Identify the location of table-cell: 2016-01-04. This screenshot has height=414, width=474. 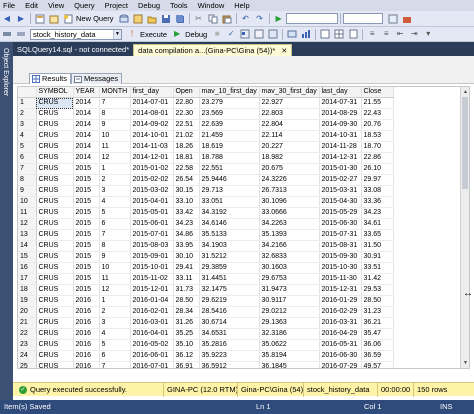
(152, 301).